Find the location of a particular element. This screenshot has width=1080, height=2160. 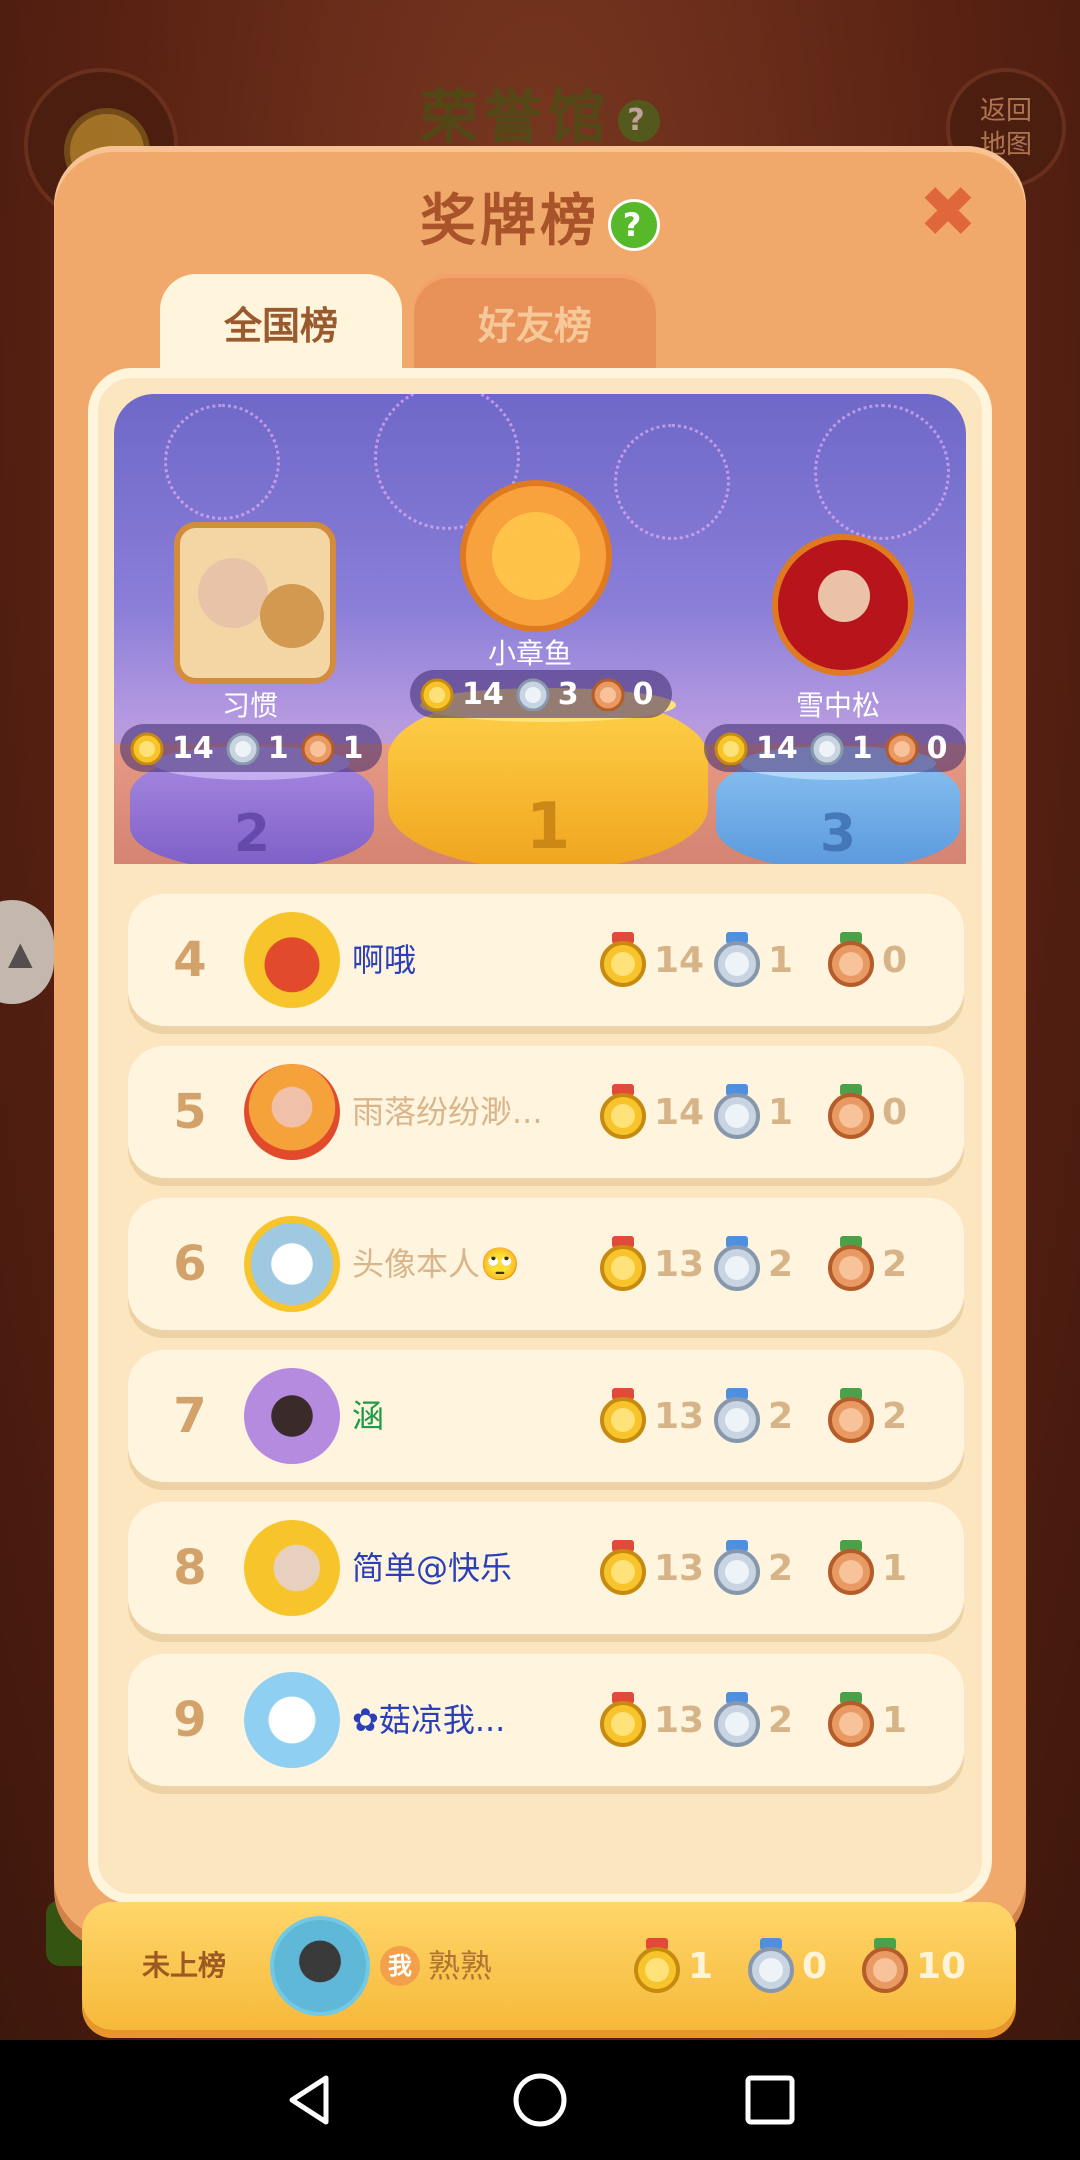

leaderboard-row: 6 头像本人🙄 13 2 2 is located at coordinates (546, 1264).